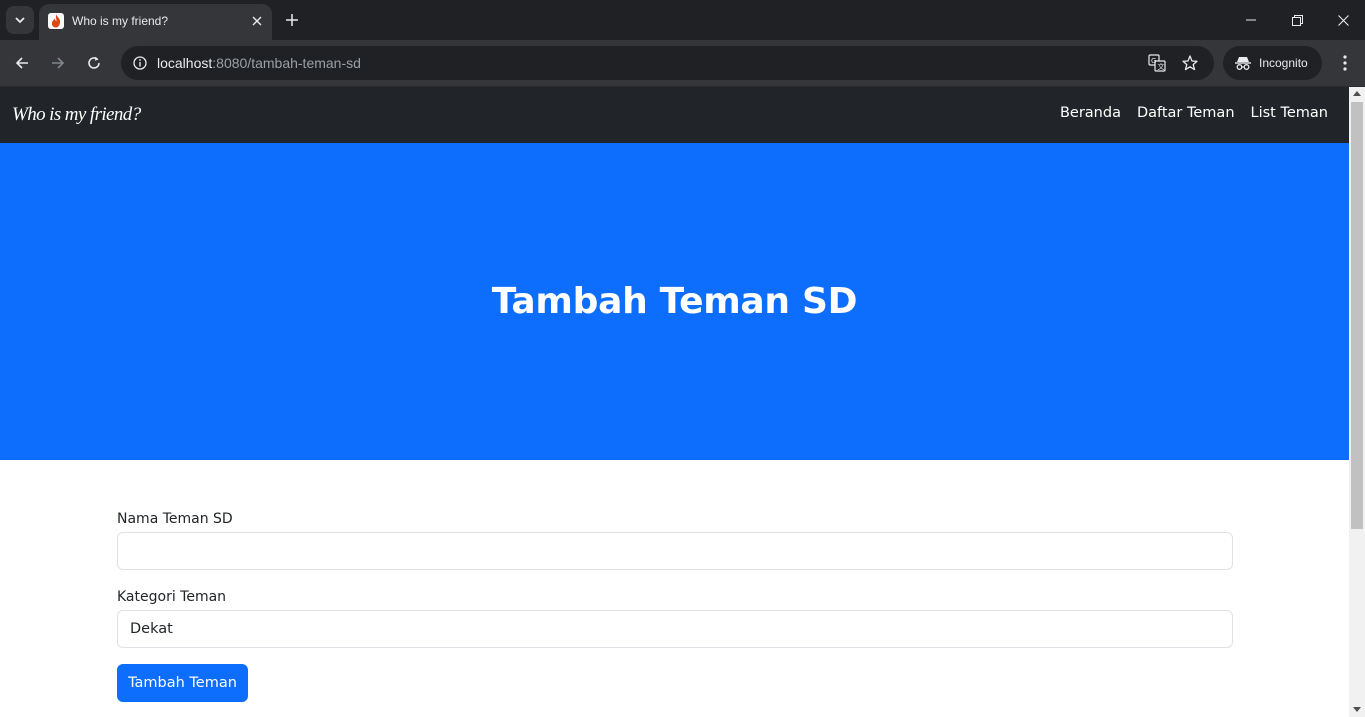  I want to click on restore-icon, so click(1297, 20).